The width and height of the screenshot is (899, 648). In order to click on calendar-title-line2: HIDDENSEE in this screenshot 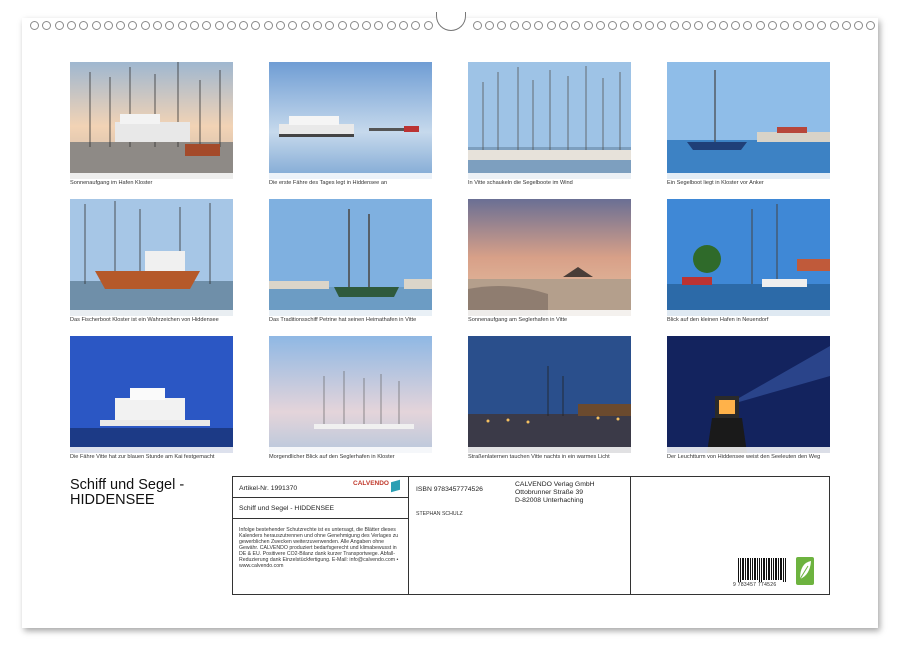, I will do `click(127, 500)`.